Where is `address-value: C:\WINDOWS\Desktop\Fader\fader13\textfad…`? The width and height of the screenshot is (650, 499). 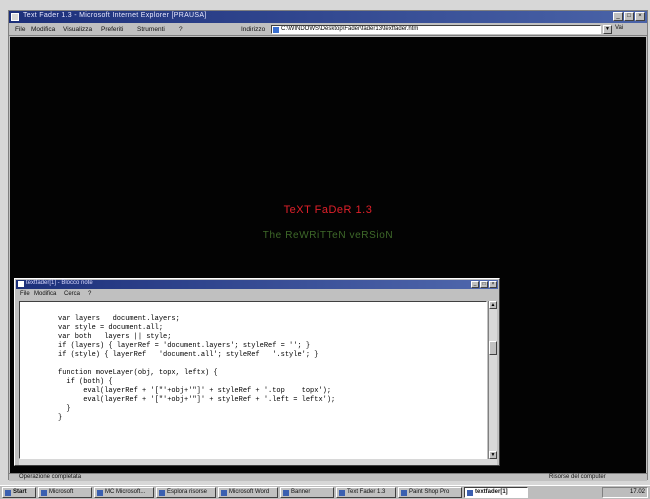 address-value: C:\WINDOWS\Desktop\Fader\fader13\textfad… is located at coordinates (350, 29).